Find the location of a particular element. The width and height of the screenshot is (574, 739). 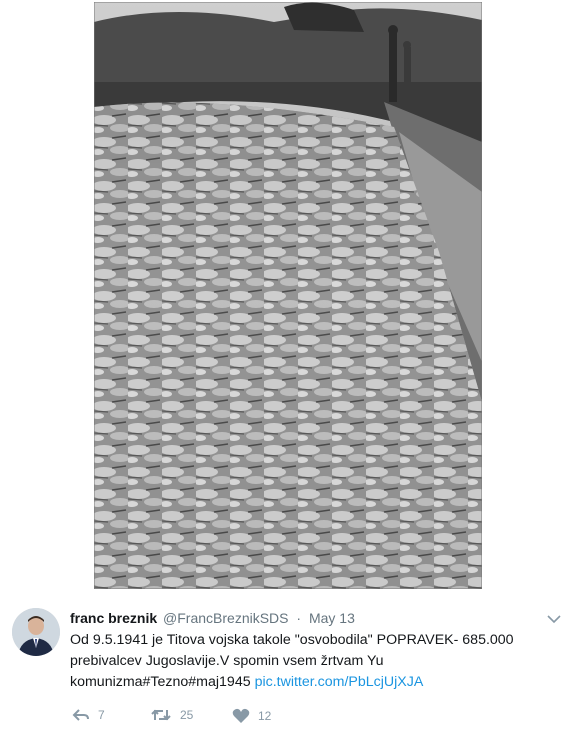

like-count: 12 is located at coordinates (265, 716).